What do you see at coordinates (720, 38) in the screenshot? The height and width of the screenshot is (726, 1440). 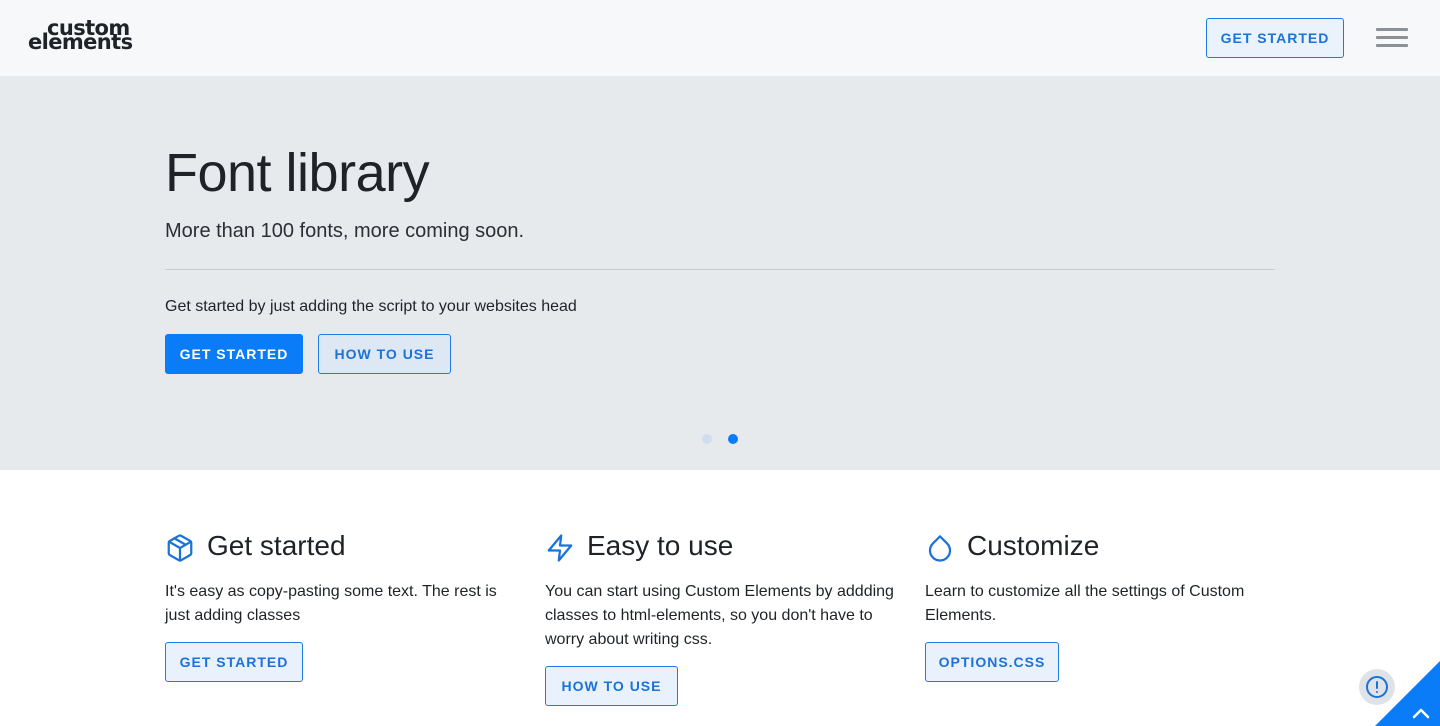 I see `top-header: custom elements GET STARTED` at bounding box center [720, 38].